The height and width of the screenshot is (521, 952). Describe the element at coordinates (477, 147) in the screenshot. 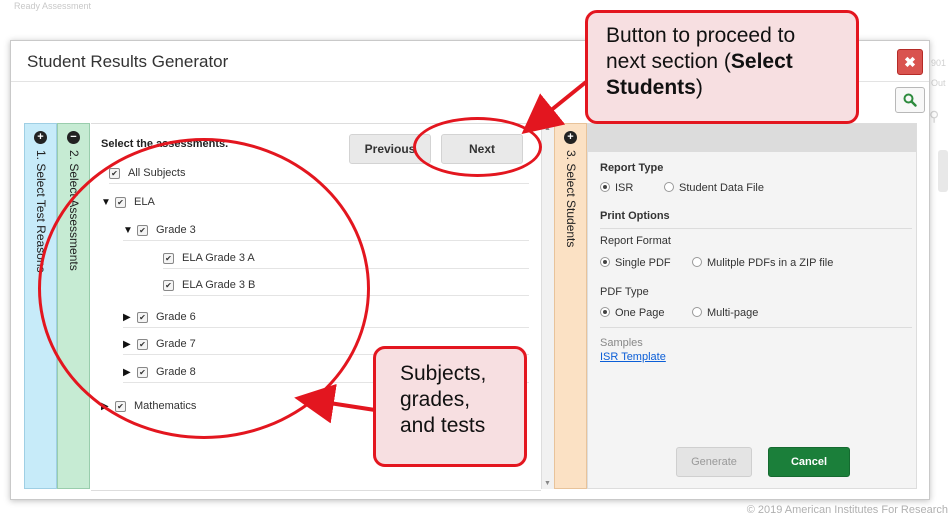

I see `next-button-highlight` at that location.